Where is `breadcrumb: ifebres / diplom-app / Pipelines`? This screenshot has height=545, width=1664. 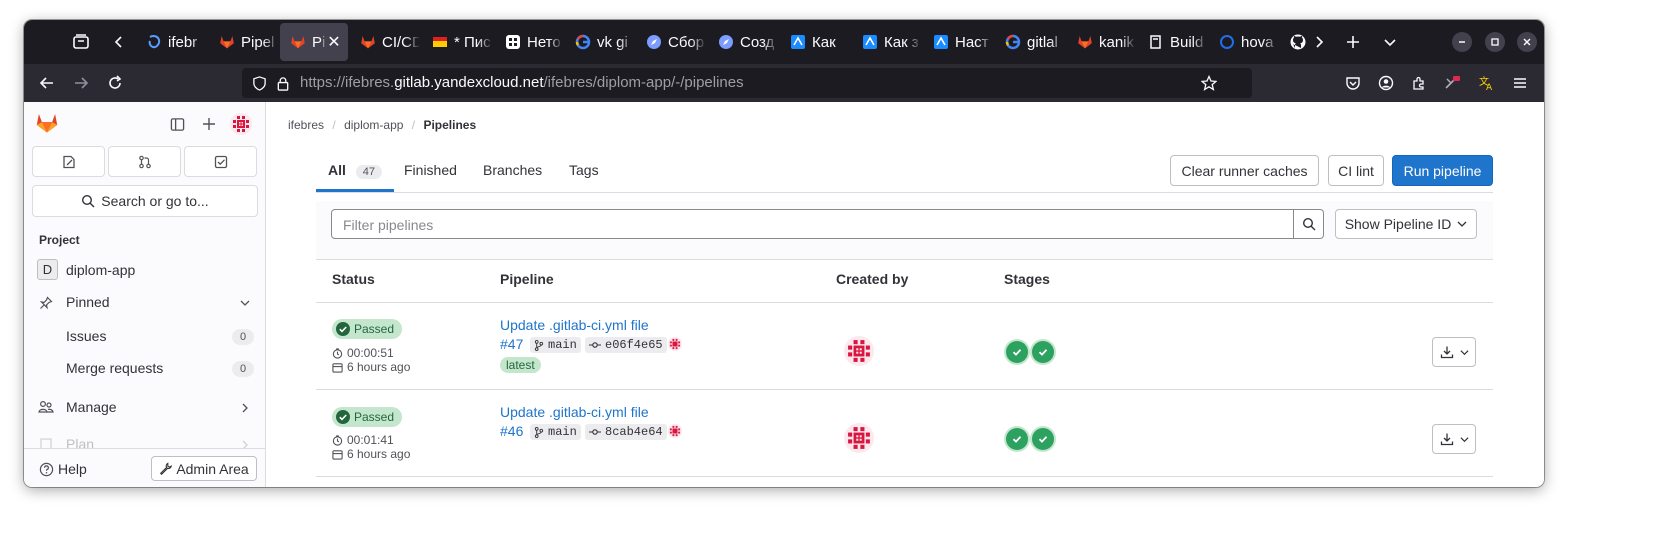 breadcrumb: ifebres / diplom-app / Pipelines is located at coordinates (382, 125).